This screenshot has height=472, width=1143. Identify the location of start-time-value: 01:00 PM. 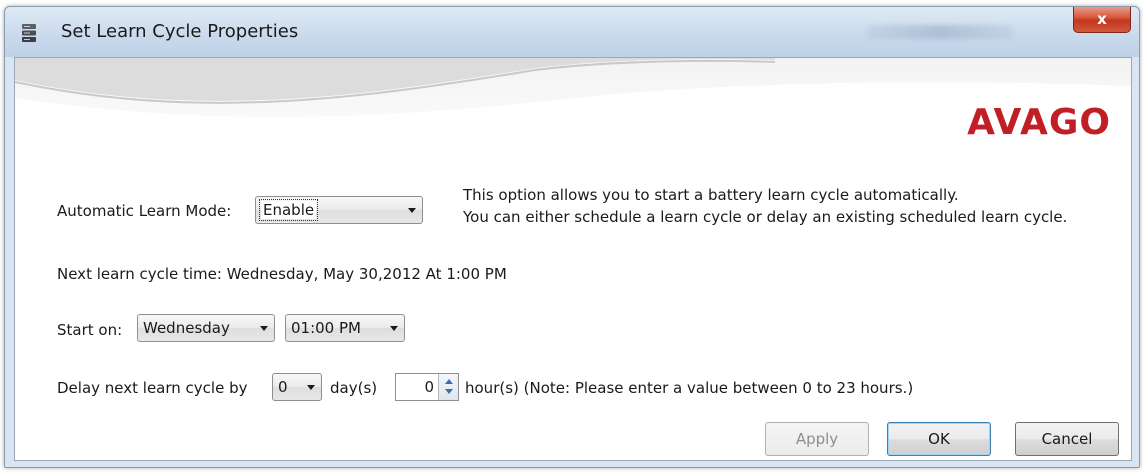
(326, 328).